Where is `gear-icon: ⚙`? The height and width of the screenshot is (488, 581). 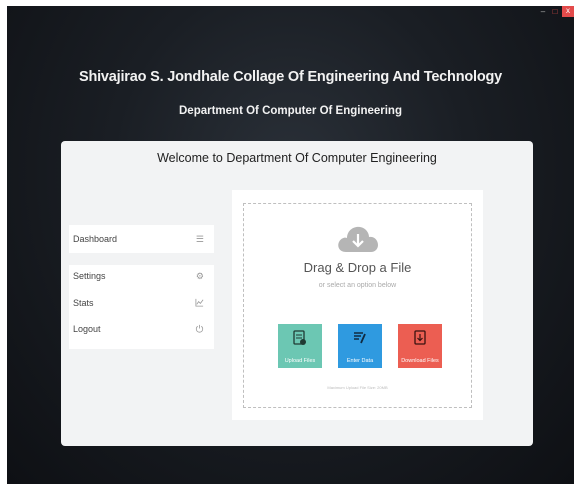
gear-icon: ⚙ is located at coordinates (199, 275).